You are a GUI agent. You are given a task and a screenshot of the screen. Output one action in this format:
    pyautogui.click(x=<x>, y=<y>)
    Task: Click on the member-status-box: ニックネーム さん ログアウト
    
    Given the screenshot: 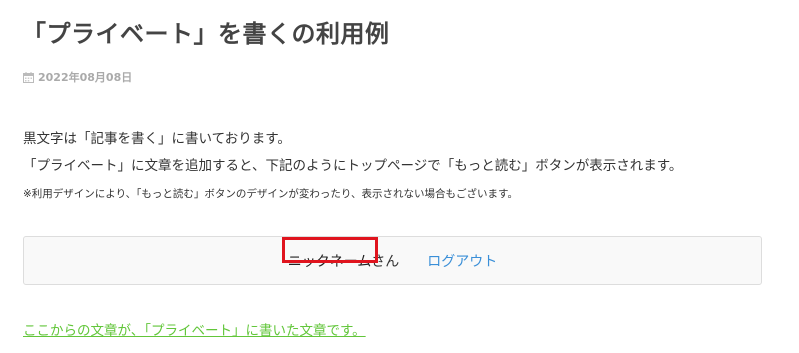 What is the action you would take?
    pyautogui.click(x=392, y=260)
    